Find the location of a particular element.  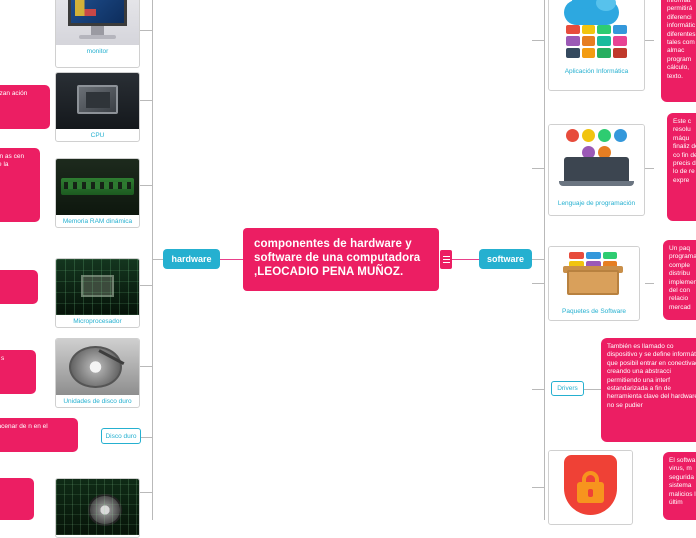

card-aplicacion-caption: Aplicación Informática is located at coordinates (596, 71).